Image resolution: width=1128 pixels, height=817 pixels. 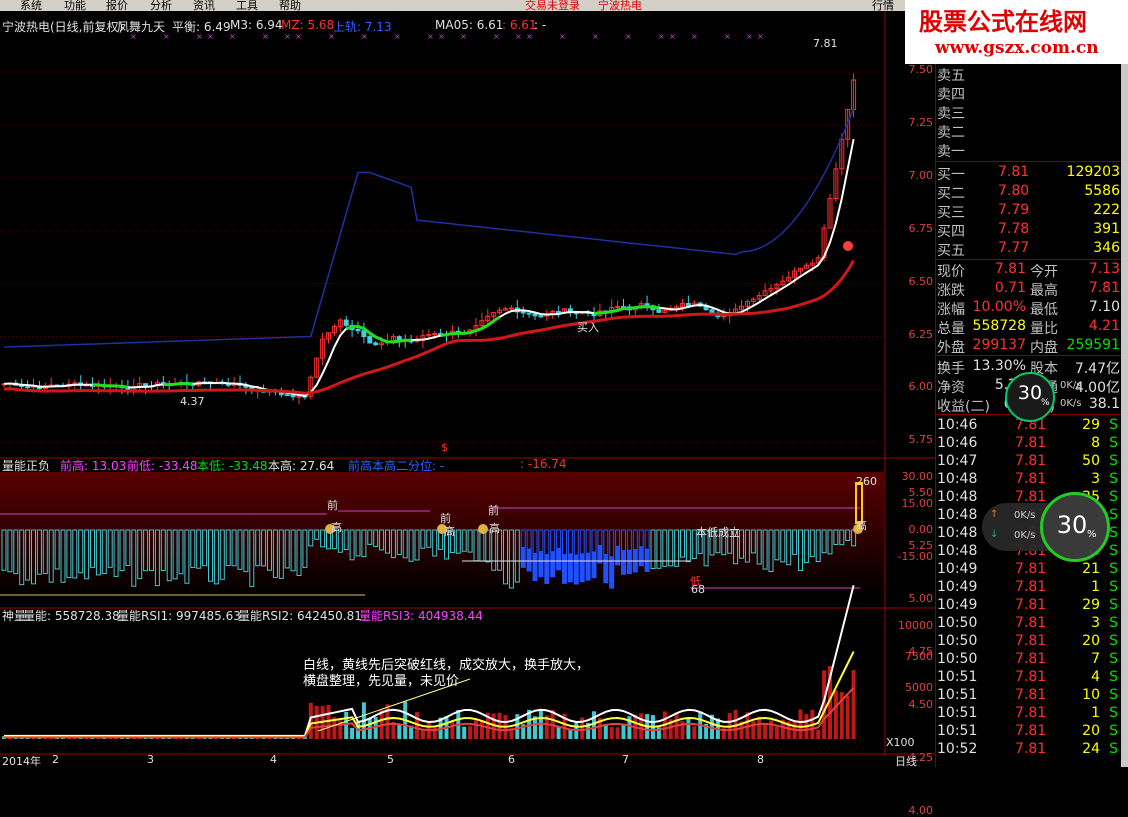 What do you see at coordinates (951, 291) in the screenshot?
I see `stat-label: 涨跌` at bounding box center [951, 291].